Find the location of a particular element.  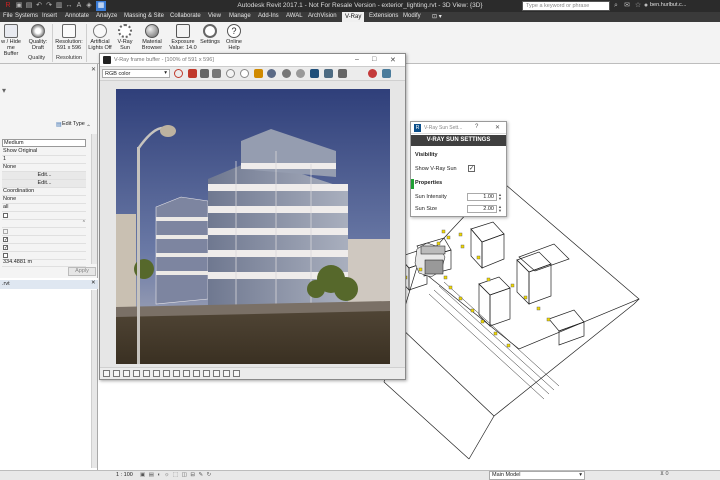

discipline-field: Coordination is located at coordinates (44, 192).